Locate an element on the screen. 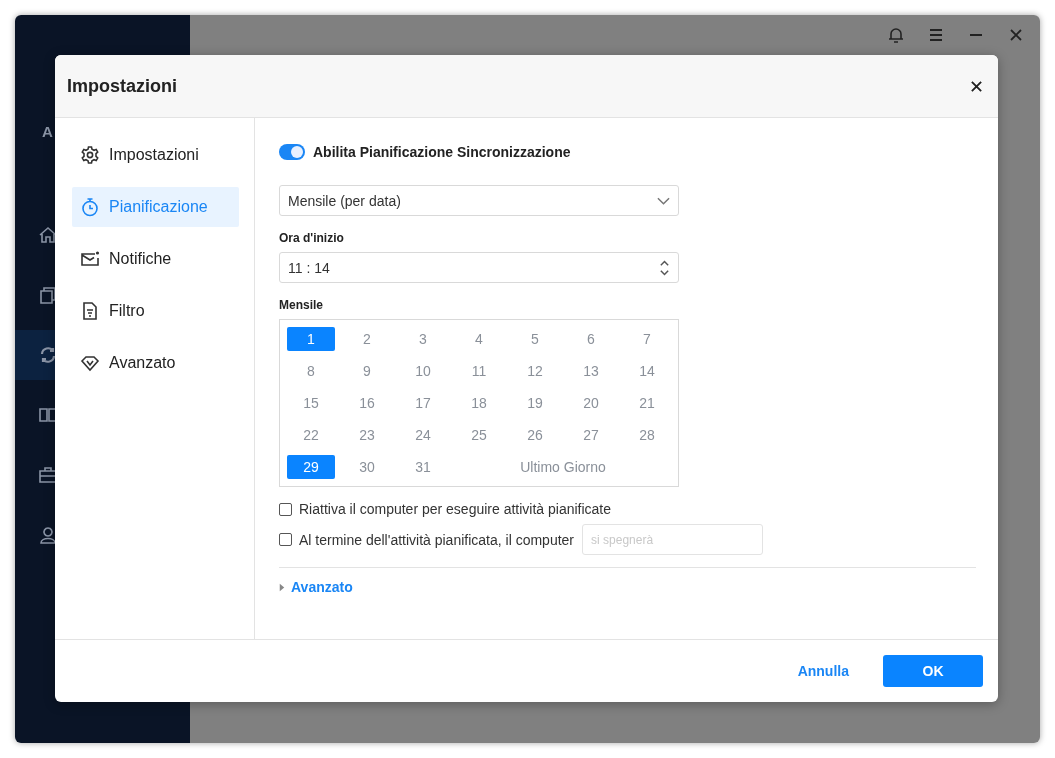  app-logo-text: A is located at coordinates (47, 132).